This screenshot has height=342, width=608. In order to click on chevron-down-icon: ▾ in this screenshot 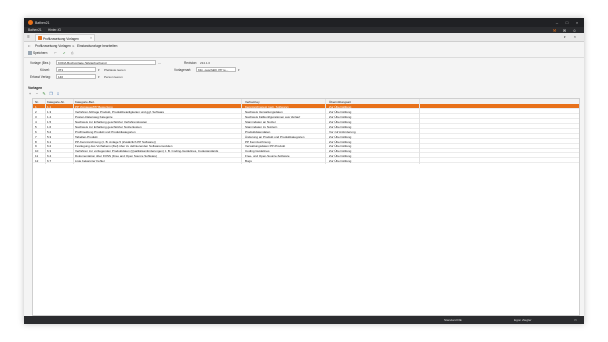, I will do `click(565, 37)`.